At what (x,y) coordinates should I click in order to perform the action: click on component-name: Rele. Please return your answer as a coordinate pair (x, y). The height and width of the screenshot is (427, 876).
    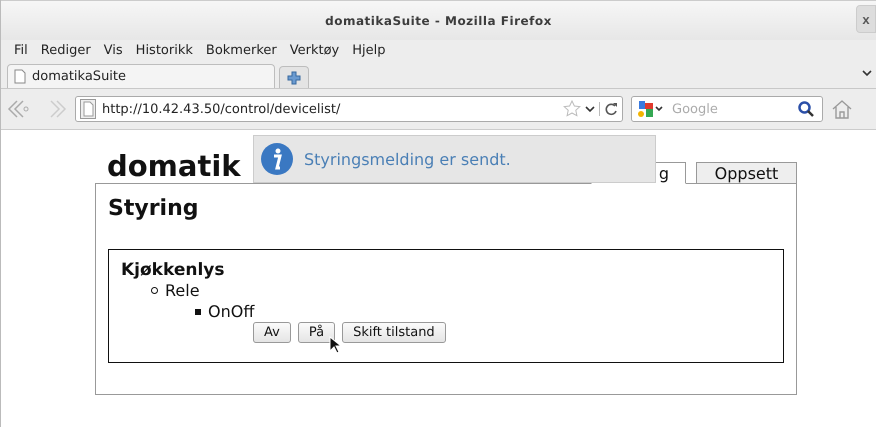
    Looking at the image, I should click on (182, 290).